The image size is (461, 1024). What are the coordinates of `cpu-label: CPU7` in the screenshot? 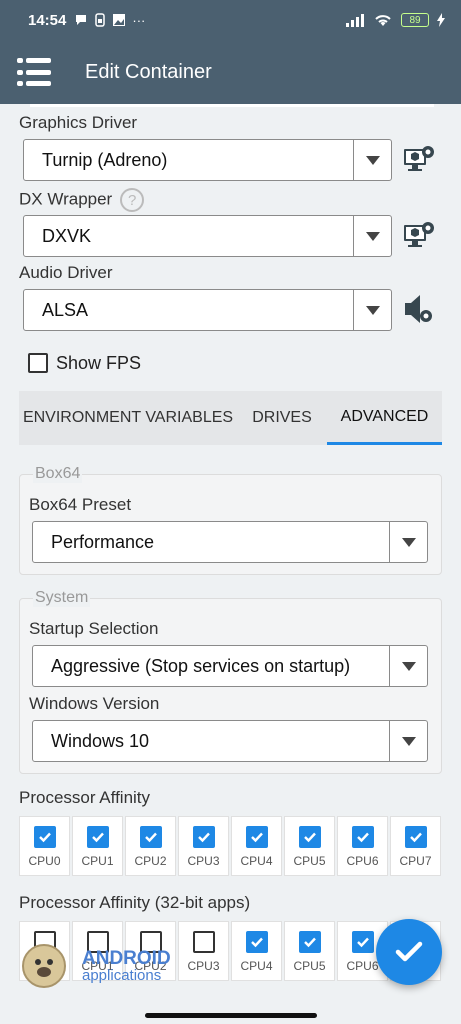 It's located at (415, 861).